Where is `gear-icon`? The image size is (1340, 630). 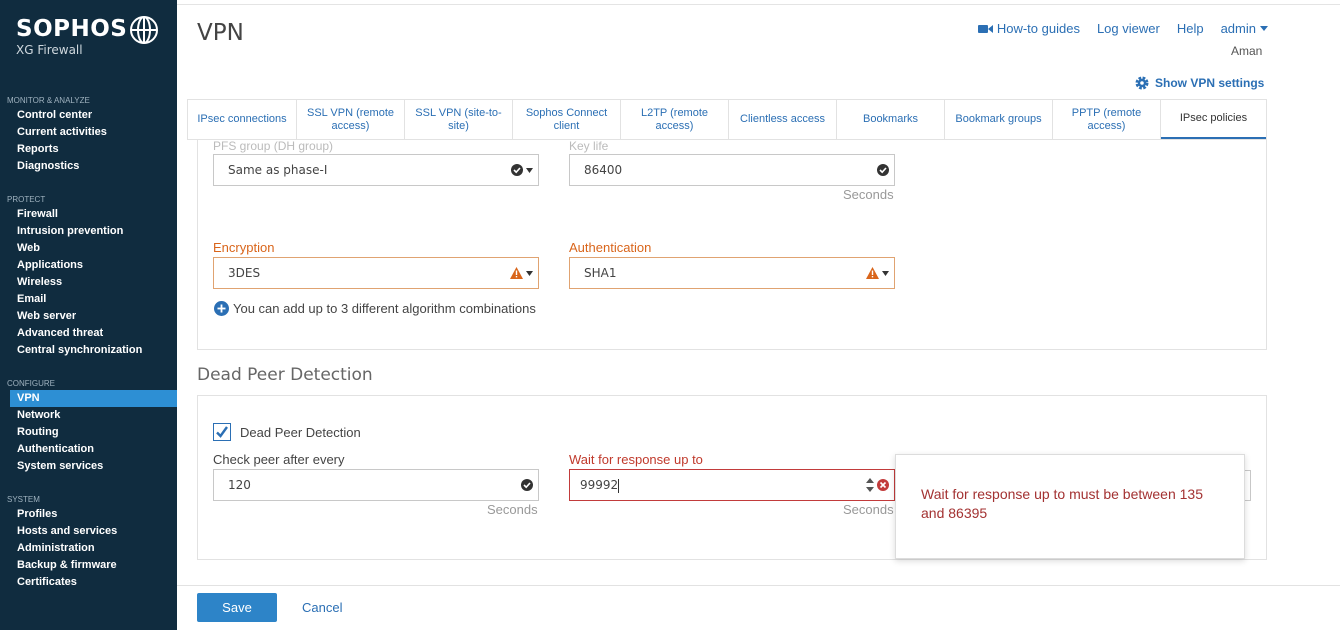
gear-icon is located at coordinates (1142, 83).